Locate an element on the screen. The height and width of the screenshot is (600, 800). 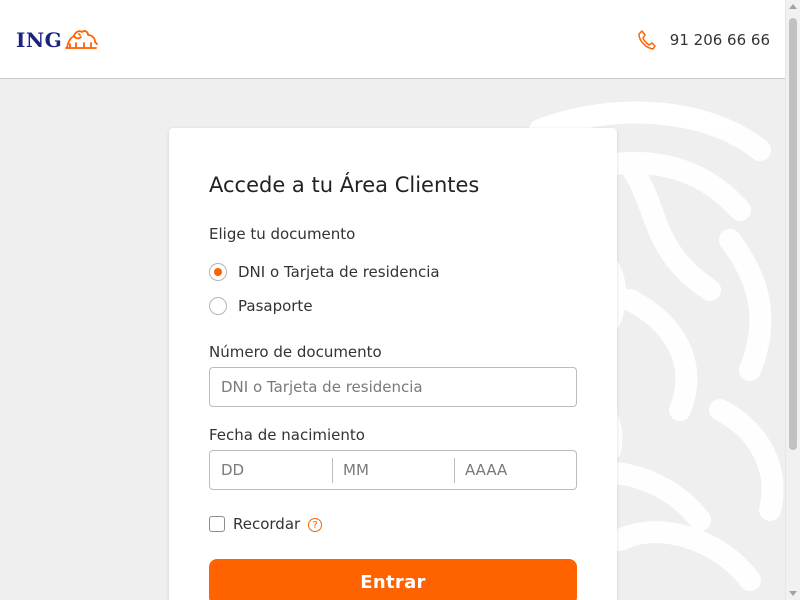
birthdate-day-segment is located at coordinates (271, 470).